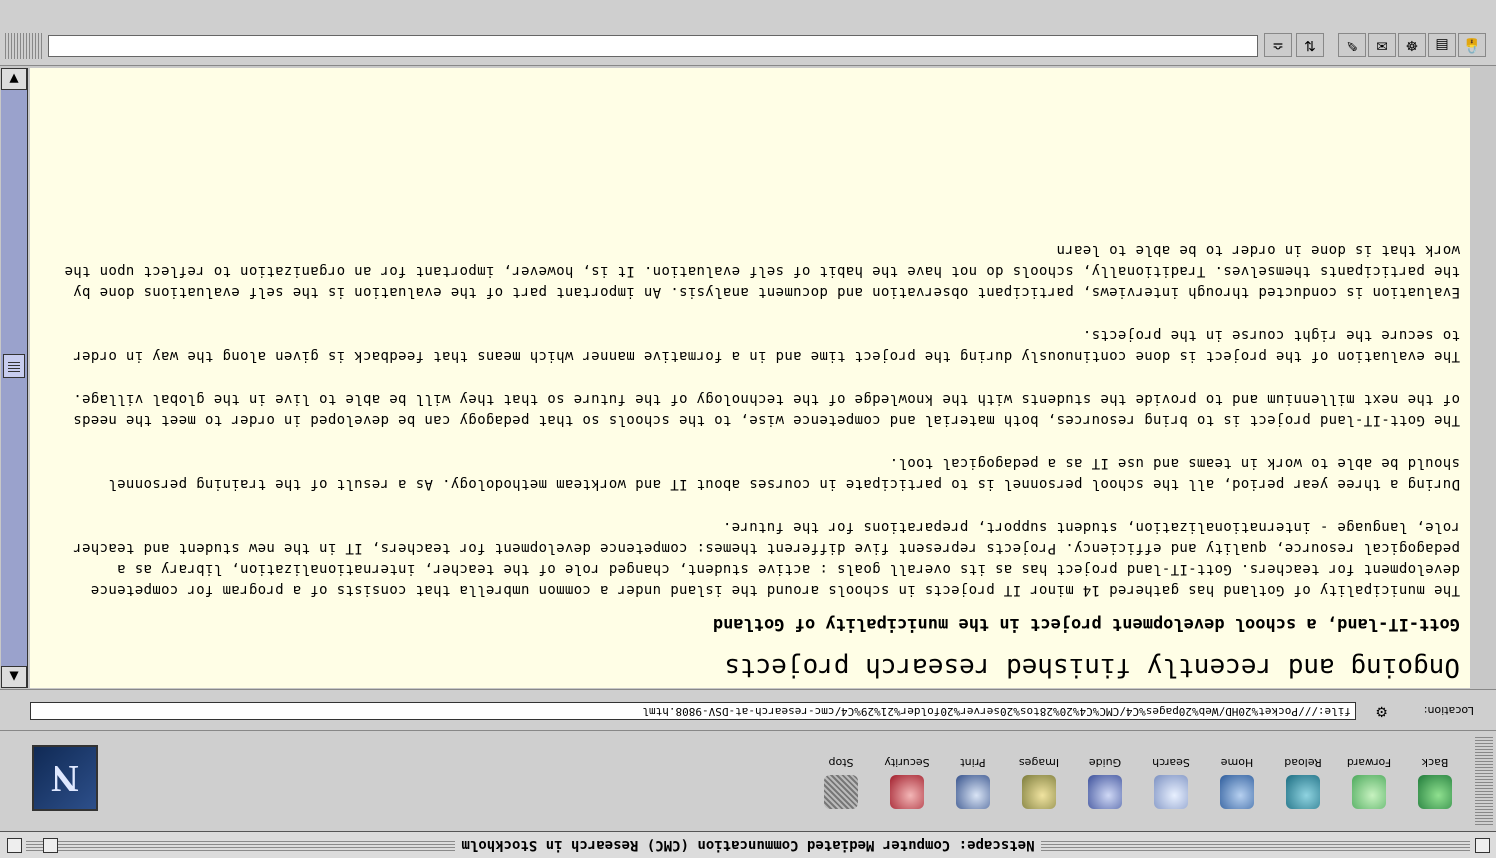  What do you see at coordinates (841, 792) in the screenshot?
I see `stop-icon` at bounding box center [841, 792].